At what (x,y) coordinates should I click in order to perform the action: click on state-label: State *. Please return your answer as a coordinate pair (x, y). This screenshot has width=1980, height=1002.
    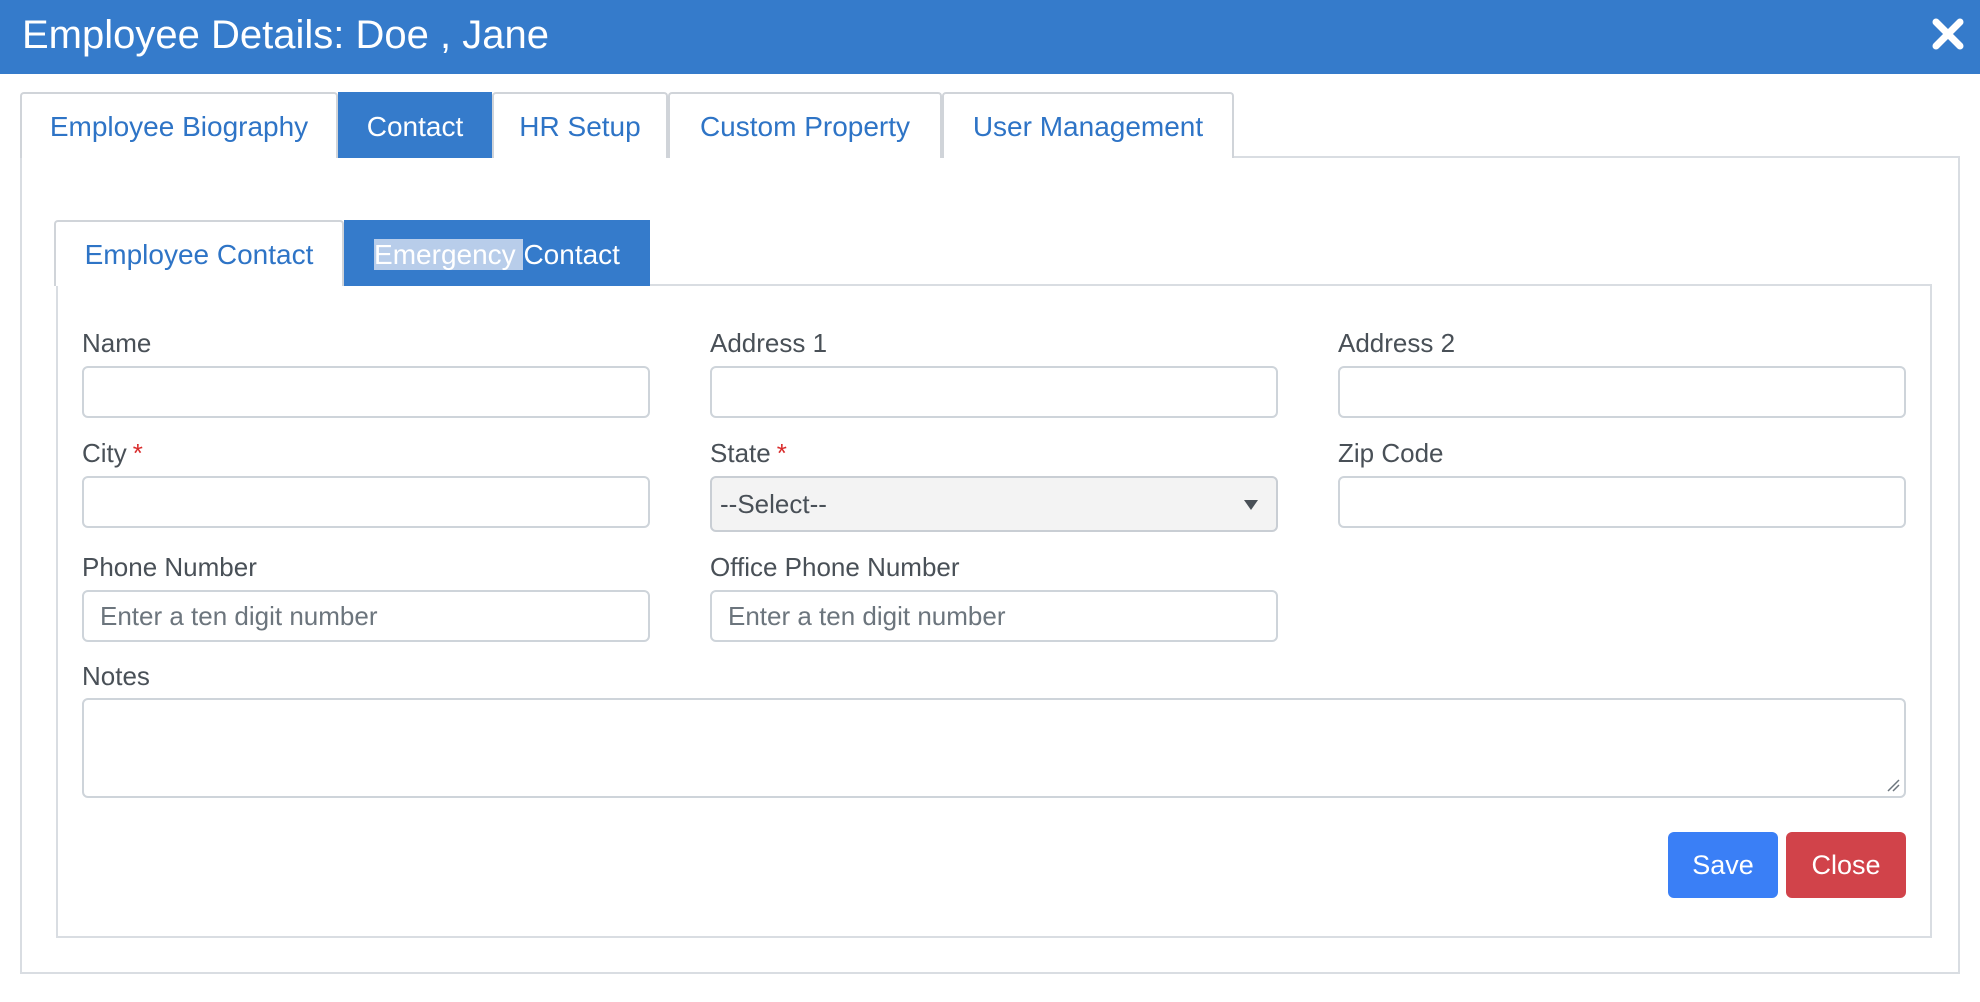
    Looking at the image, I should click on (748, 453).